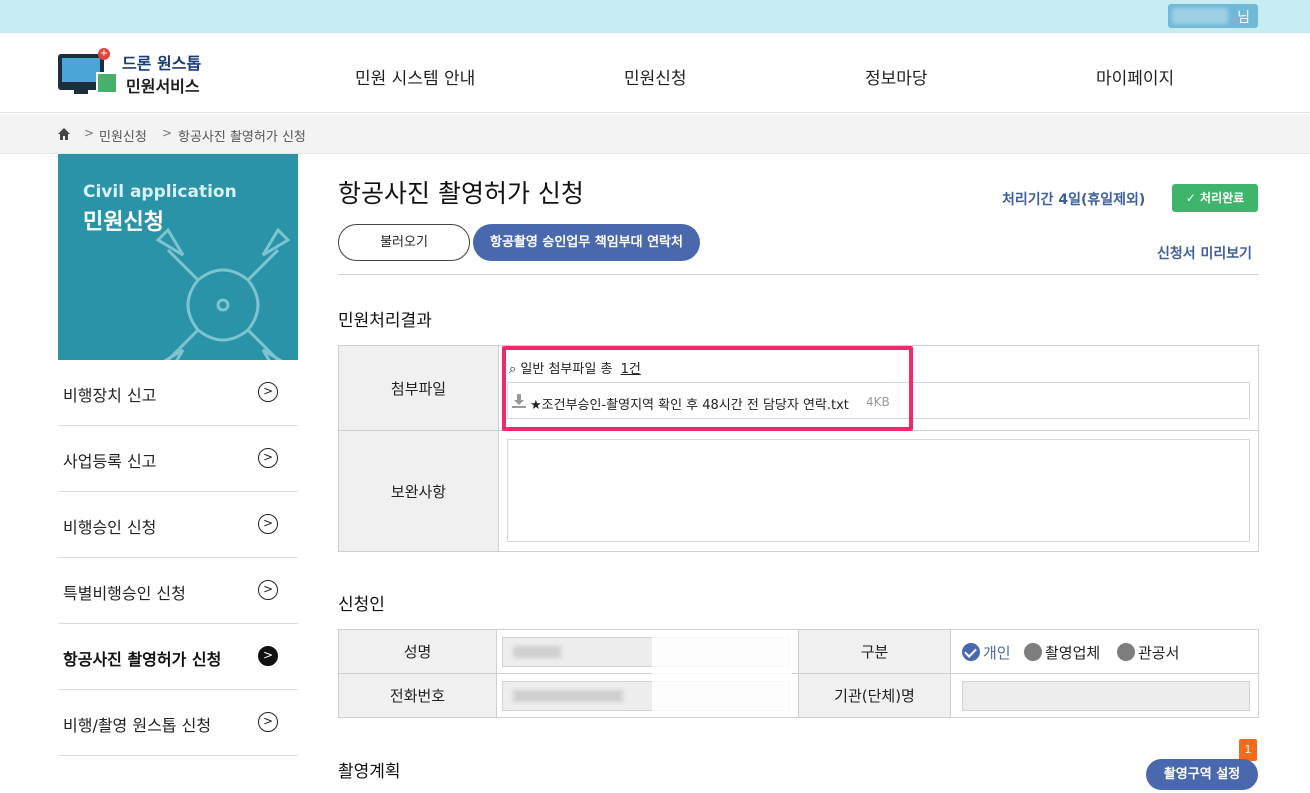 Image resolution: width=1310 pixels, height=793 pixels. What do you see at coordinates (568, 696) in the screenshot?
I see `phone-value-blurred` at bounding box center [568, 696].